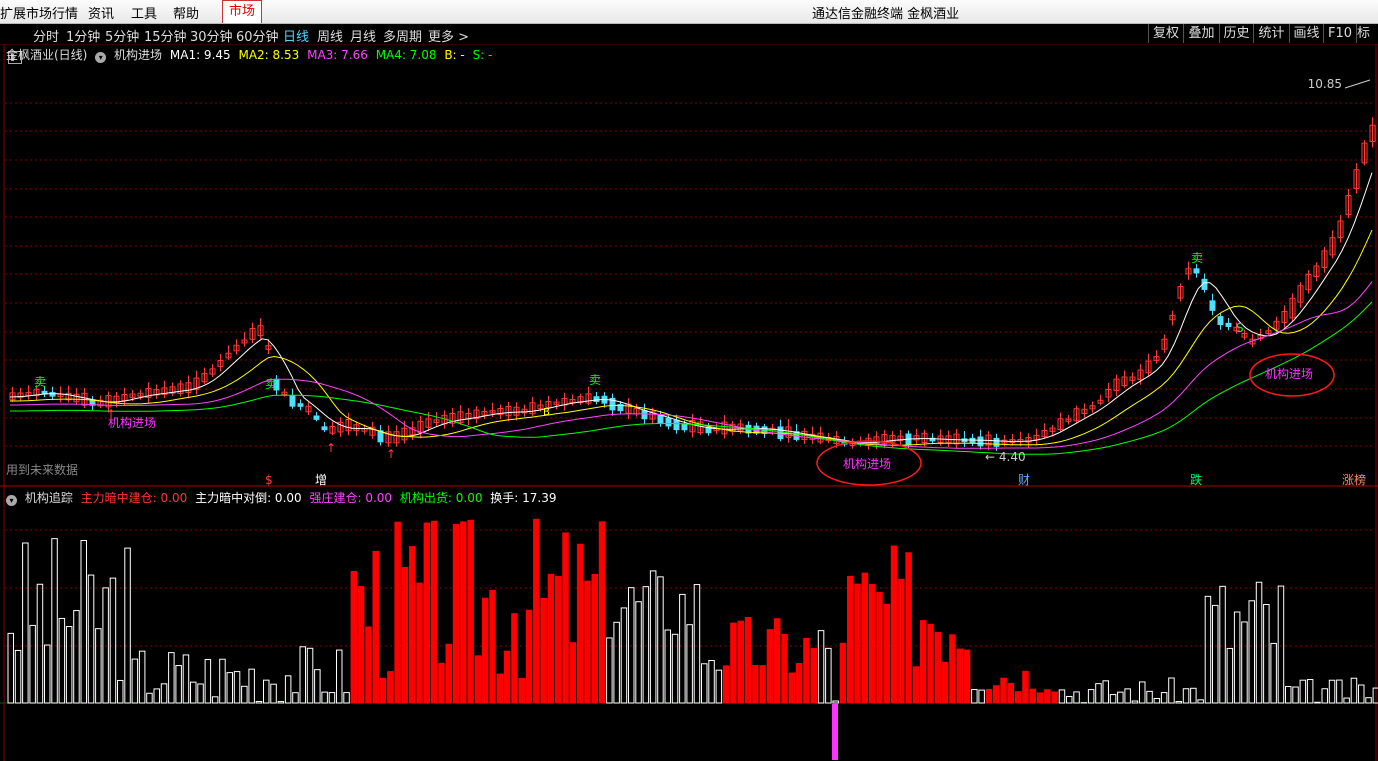 The width and height of the screenshot is (1378, 761). Describe the element at coordinates (441, 498) in the screenshot. I see `sub-legend-l4: 机构出货: 0.00` at that location.